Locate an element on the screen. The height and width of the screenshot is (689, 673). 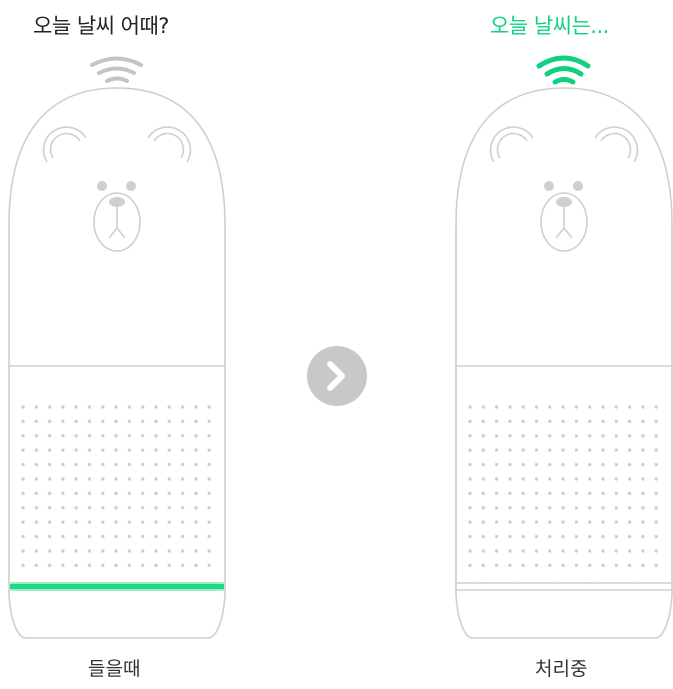
left-caption: 들을때 is located at coordinates (114, 669).